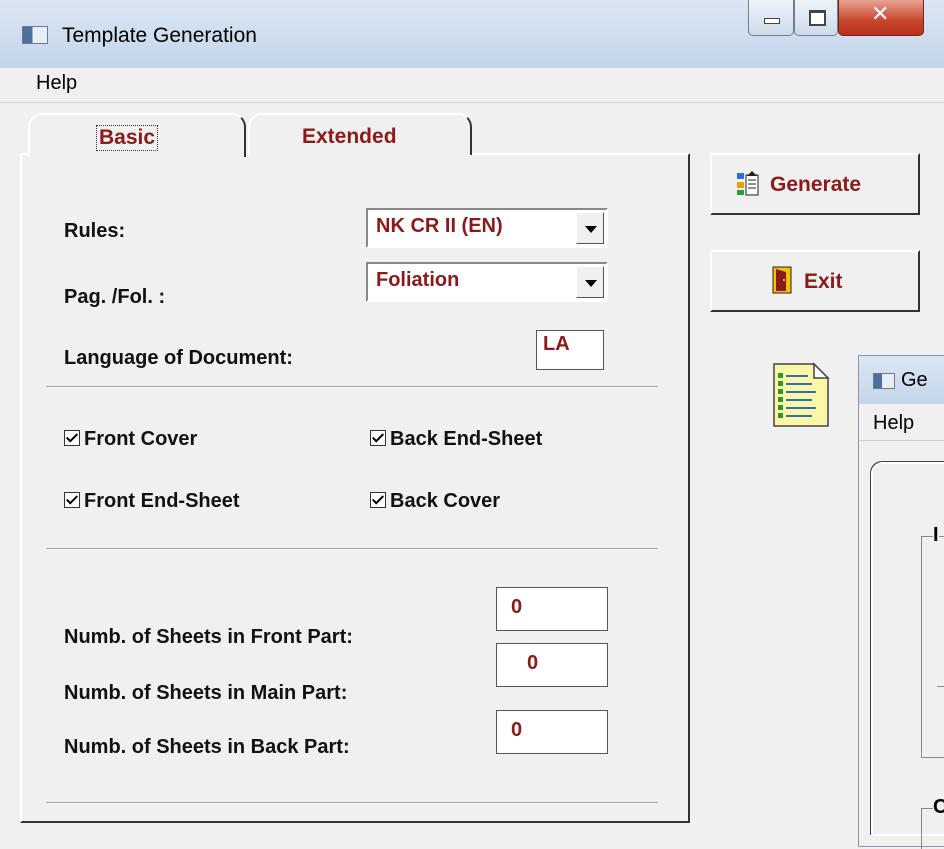  I want to click on child-group-box, so click(932, 647).